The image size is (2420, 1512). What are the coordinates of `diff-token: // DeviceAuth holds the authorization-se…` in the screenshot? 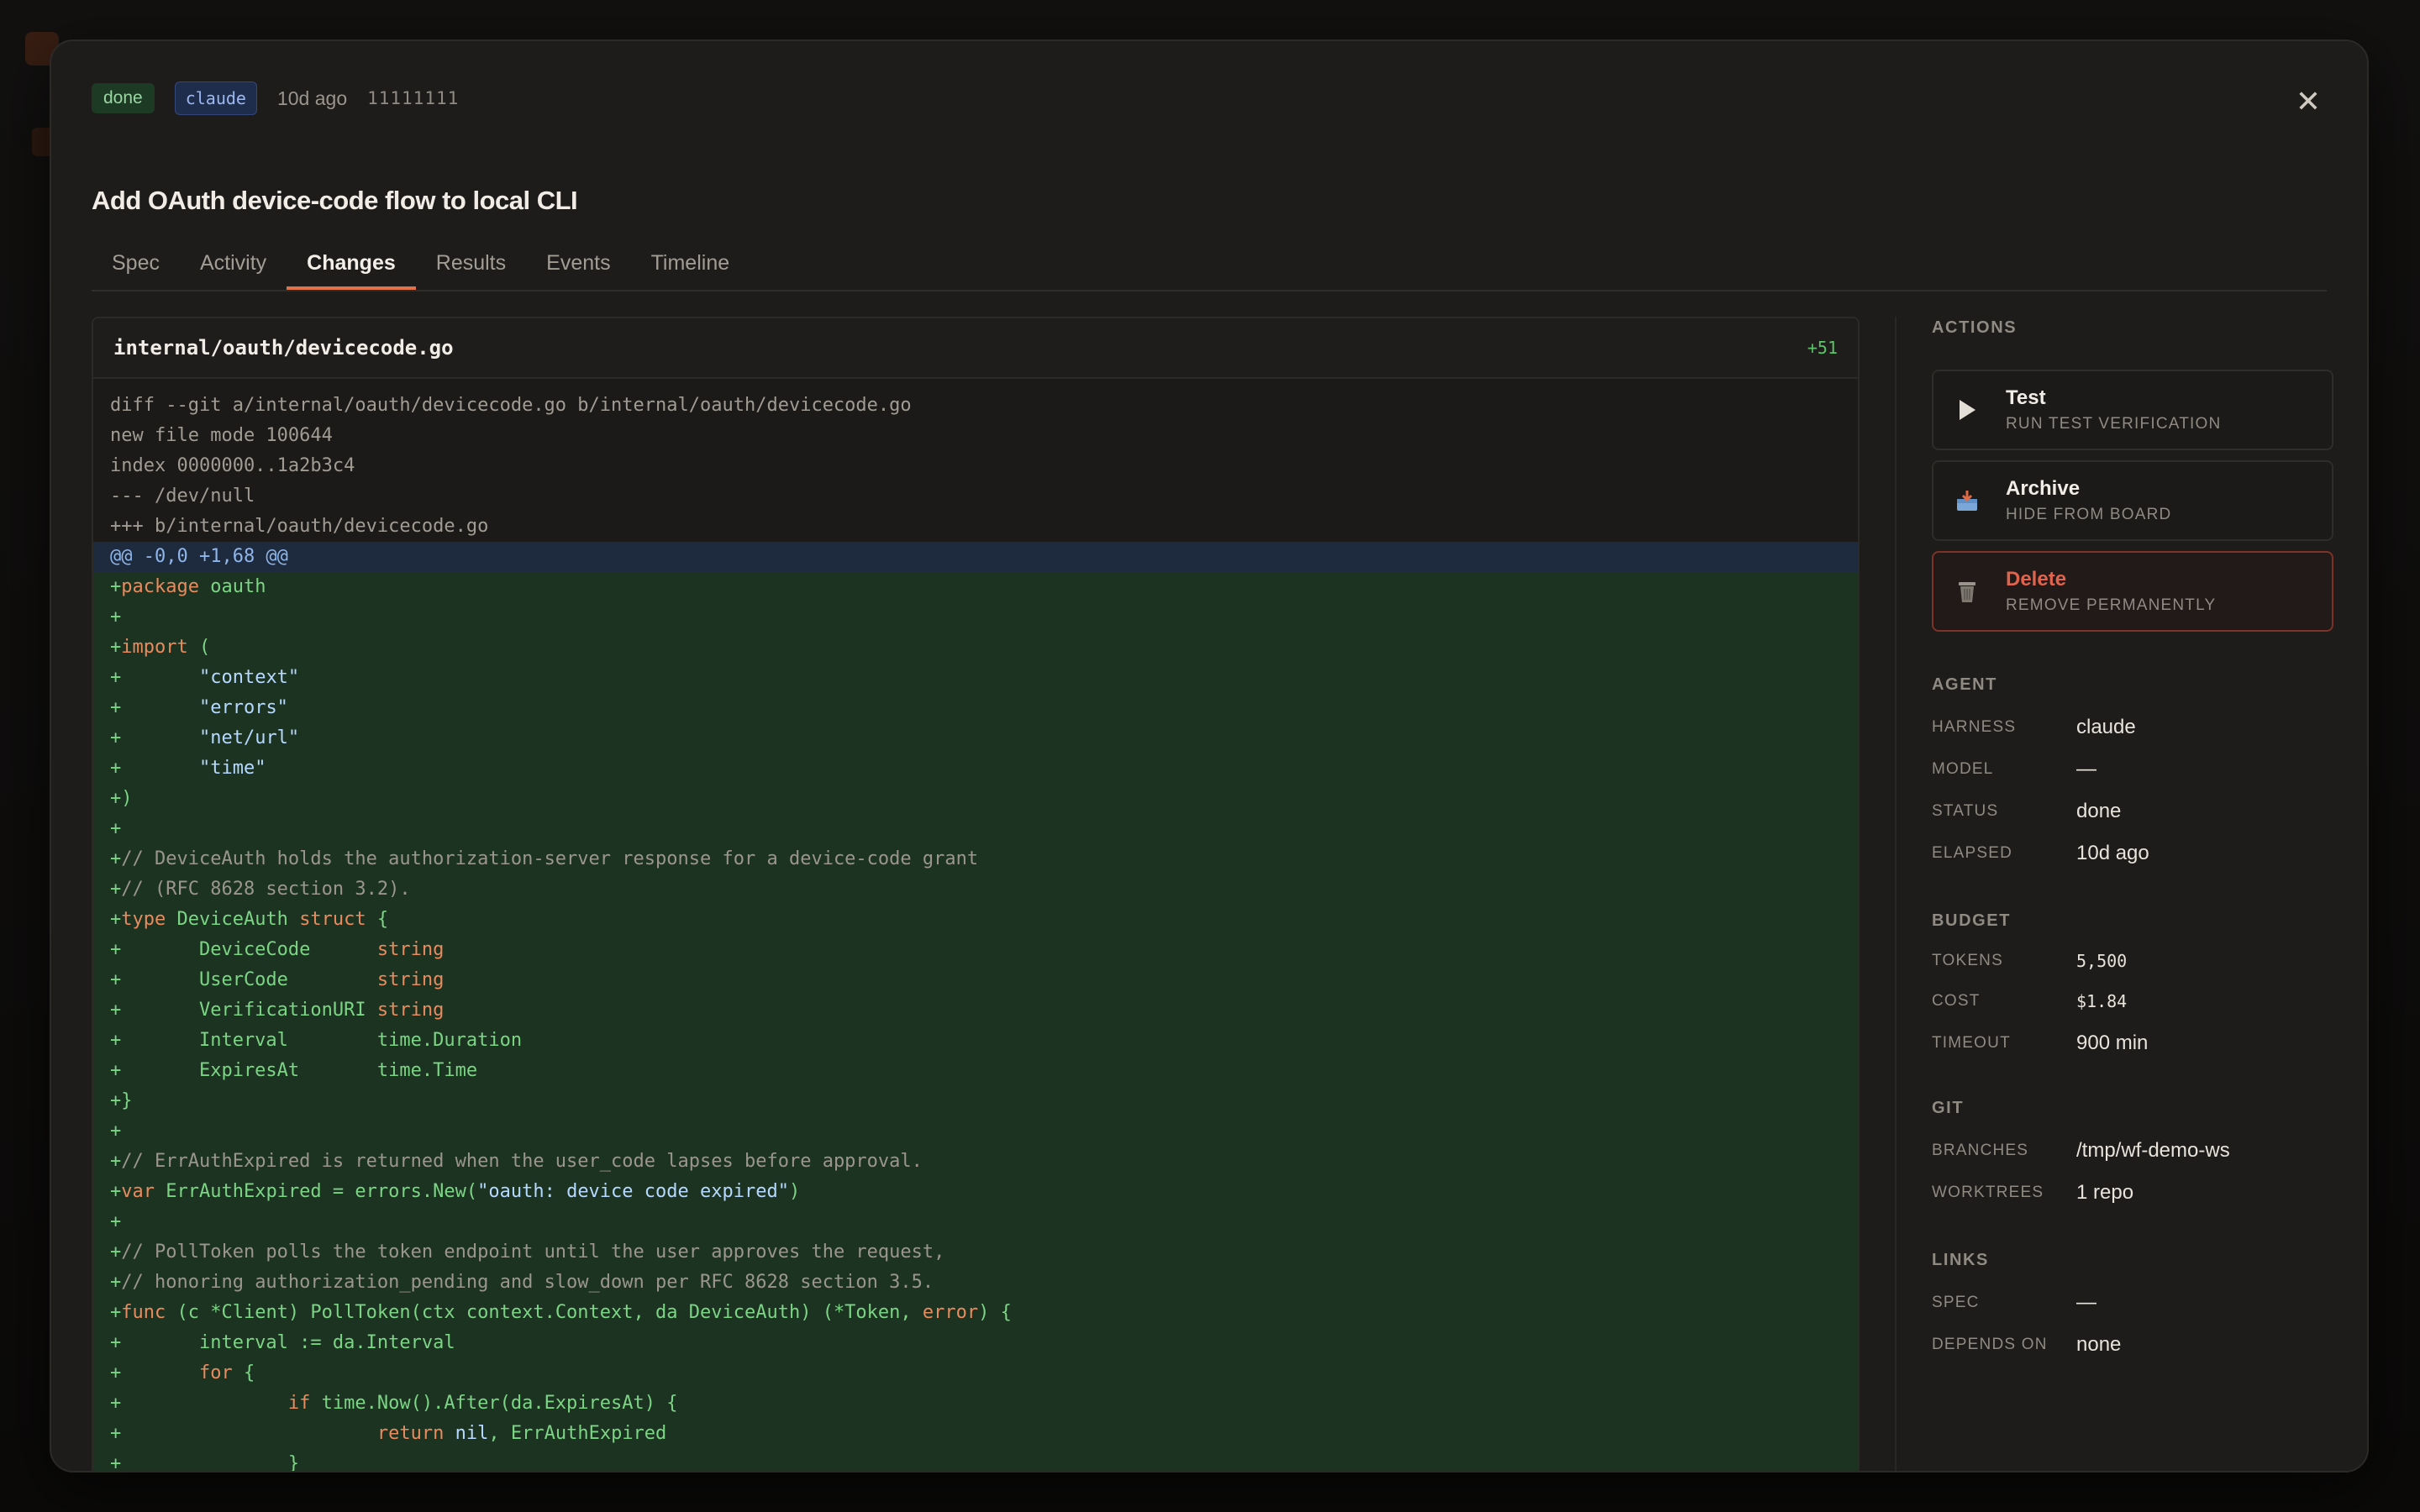 It's located at (550, 858).